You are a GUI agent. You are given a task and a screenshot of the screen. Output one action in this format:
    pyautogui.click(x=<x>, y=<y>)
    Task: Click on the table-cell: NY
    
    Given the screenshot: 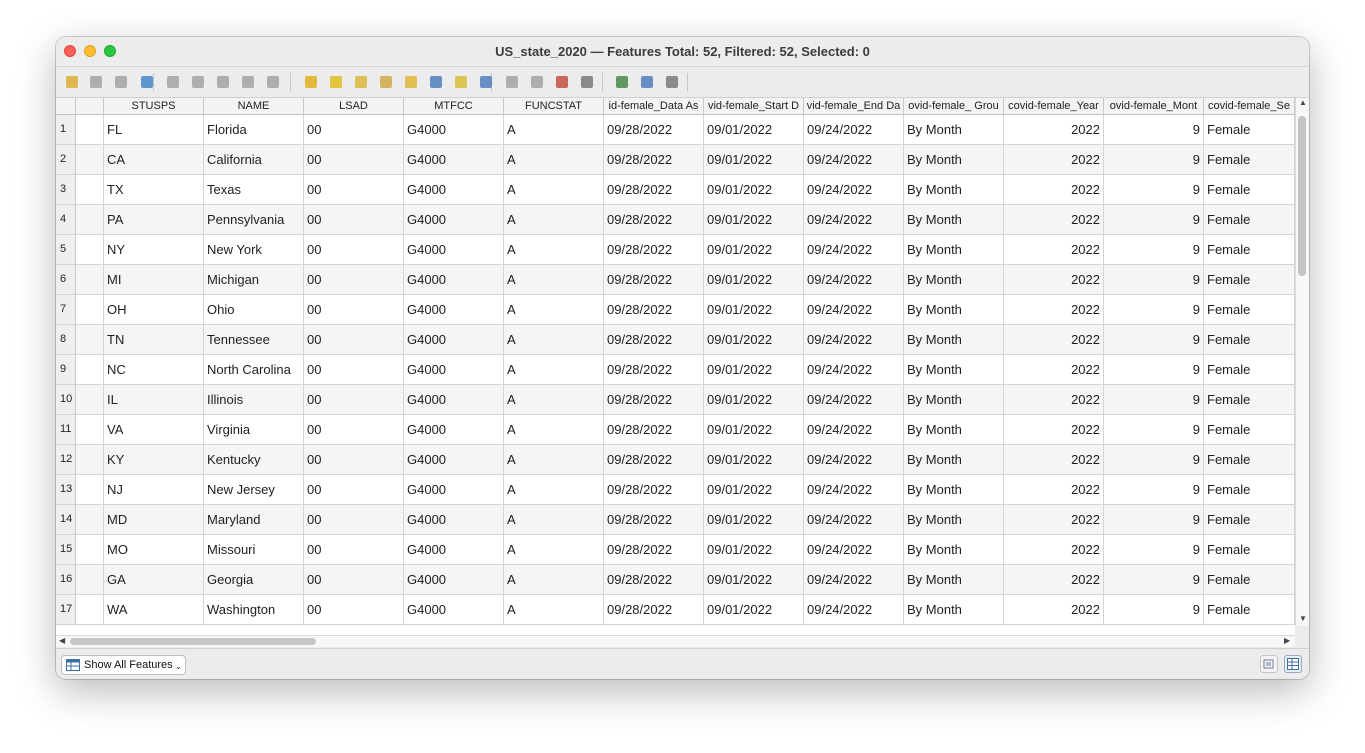 What is the action you would take?
    pyautogui.click(x=154, y=250)
    